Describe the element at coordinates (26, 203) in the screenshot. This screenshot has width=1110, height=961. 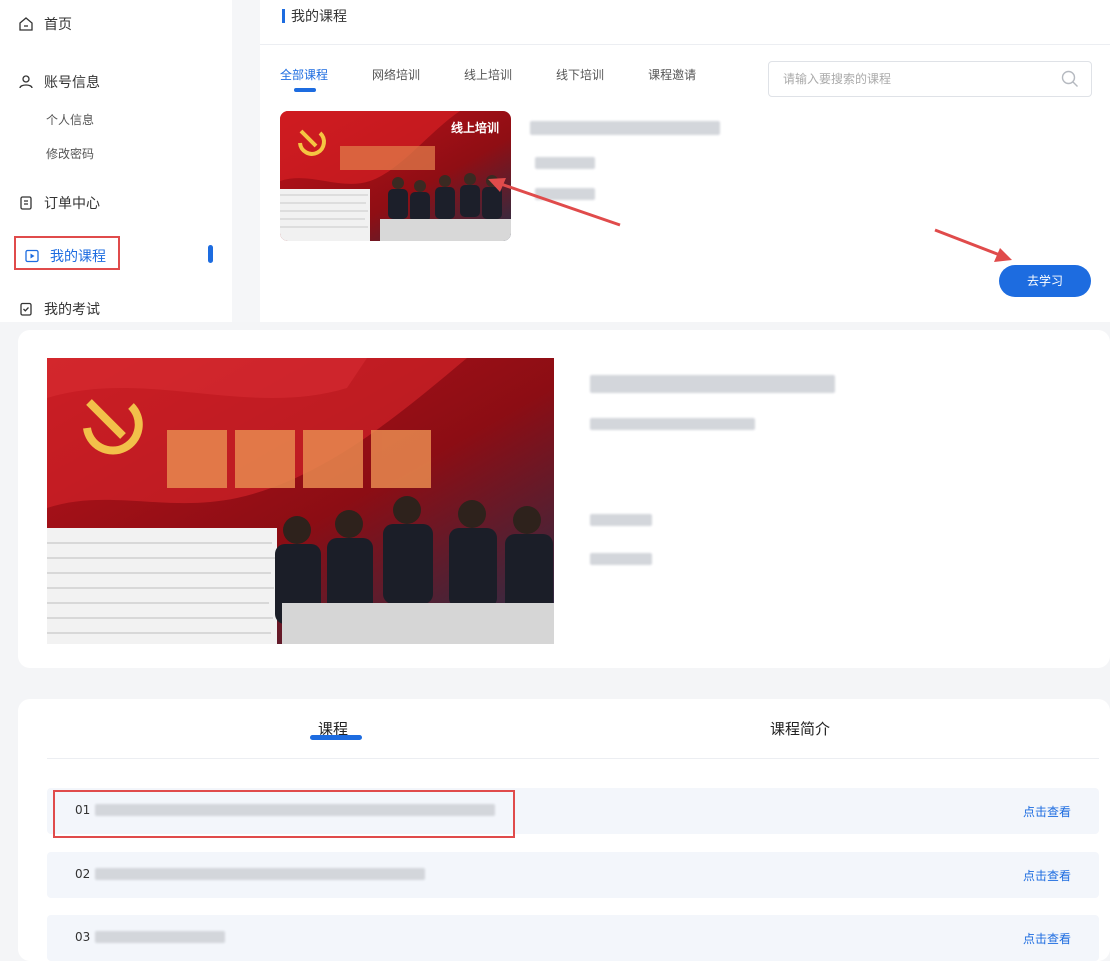
I see `order-icon` at that location.